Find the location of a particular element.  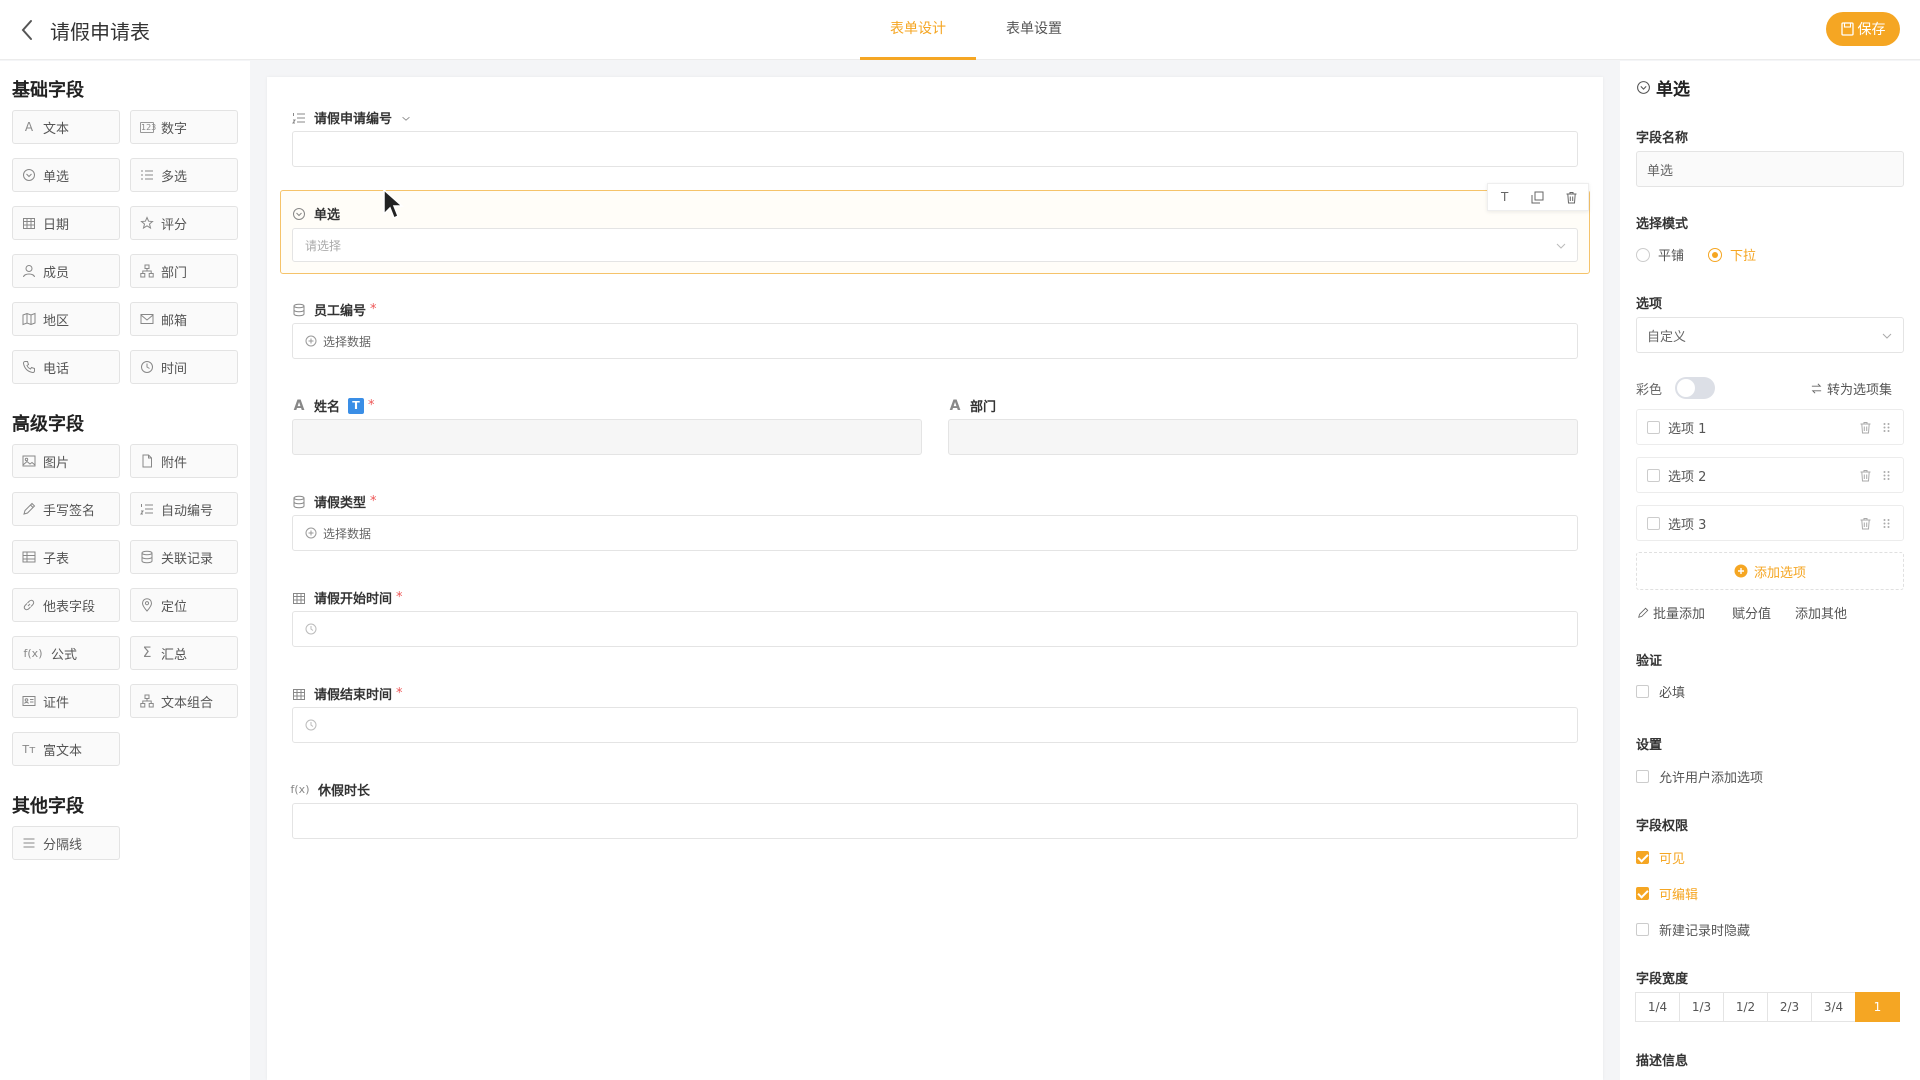

perm-visible-checkbox: 可见 is located at coordinates (1660, 857).